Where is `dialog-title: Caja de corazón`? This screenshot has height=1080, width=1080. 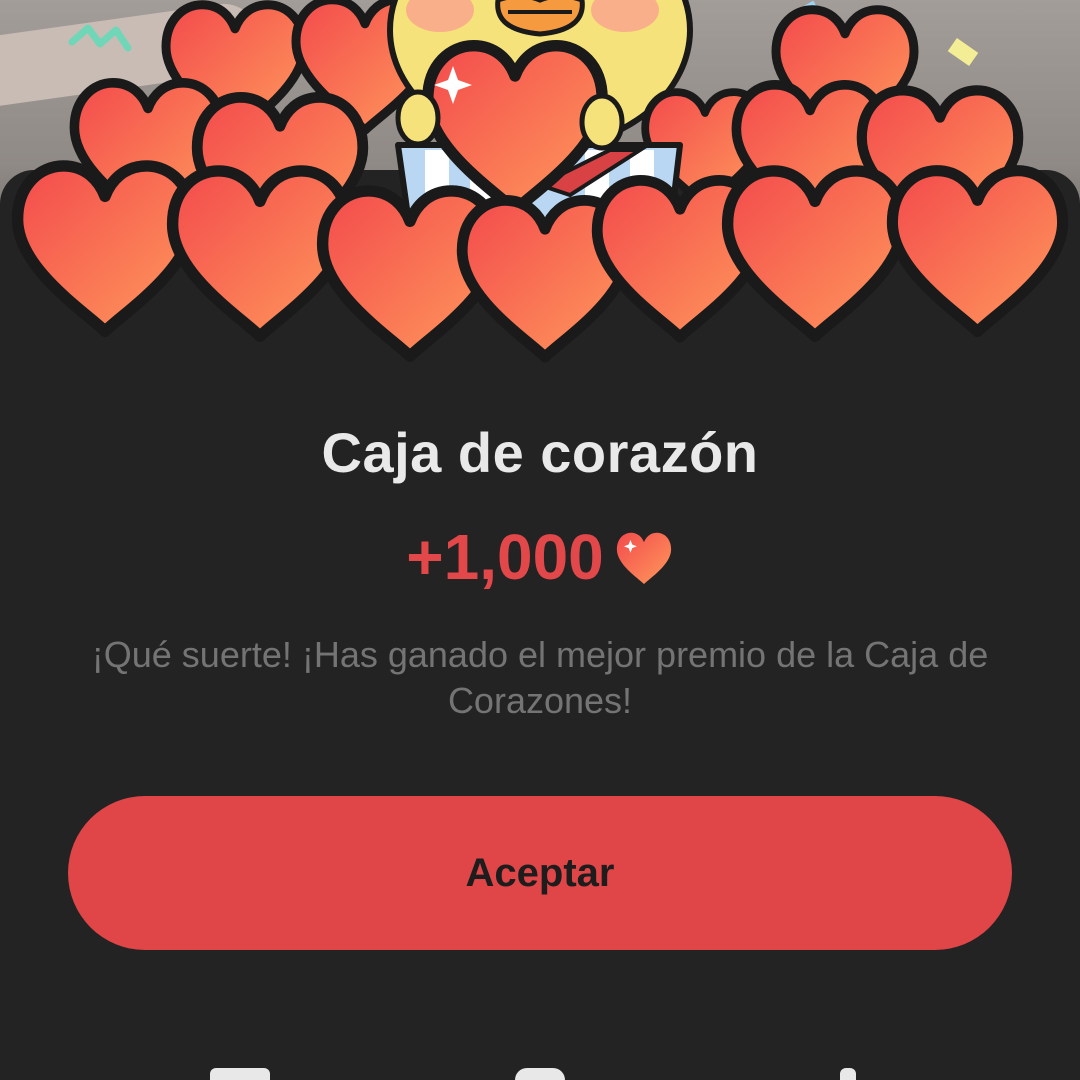 dialog-title: Caja de corazón is located at coordinates (540, 452).